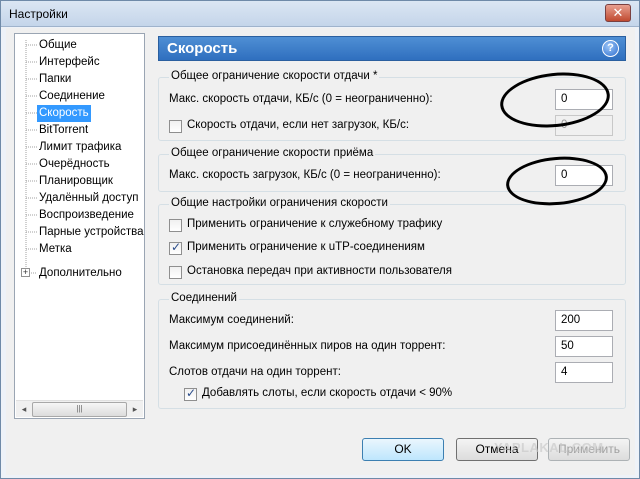 This screenshot has height=479, width=640. Describe the element at coordinates (272, 153) in the screenshot. I see `download-group-title: Общее ограничение скорости приёма` at that location.